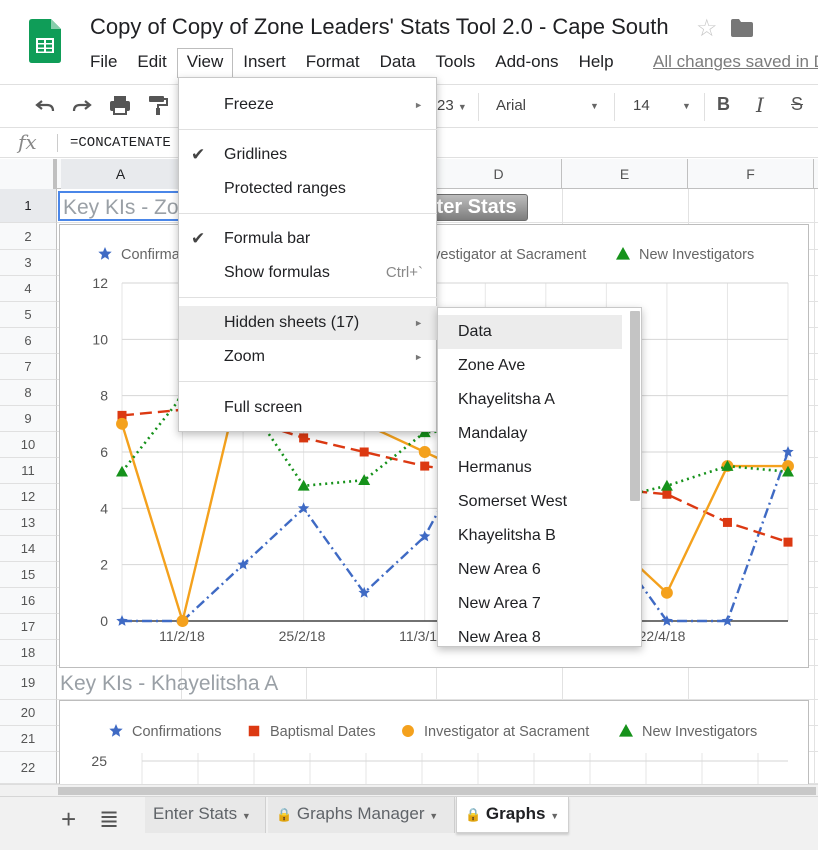 This screenshot has width=818, height=850. I want to click on y-tick-label: 4, so click(104, 508).